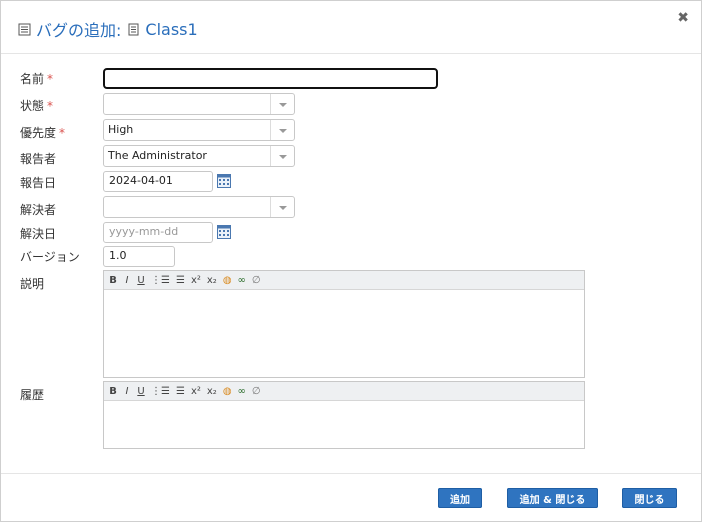 This screenshot has height=522, width=702. Describe the element at coordinates (552, 498) in the screenshot. I see `add-and-close-button: 追加 & 閉じる` at that location.